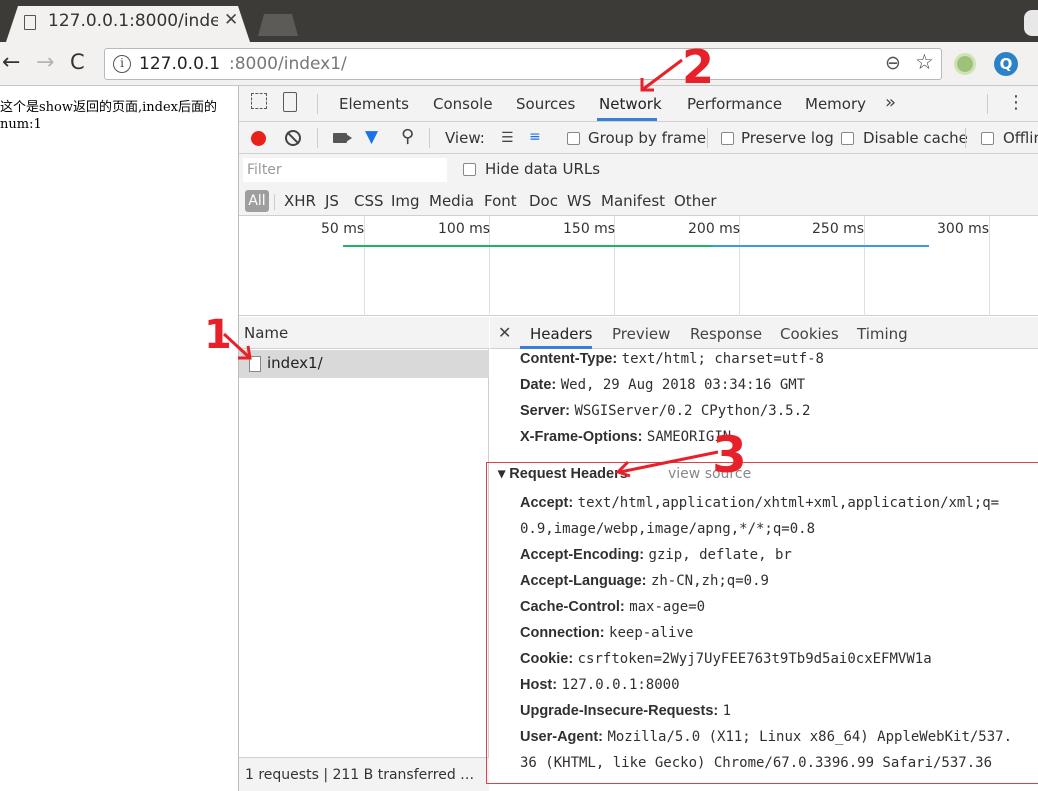 Image resolution: width=1038 pixels, height=791 pixels. I want to click on filter-funnel-icon: ▼, so click(371, 137).